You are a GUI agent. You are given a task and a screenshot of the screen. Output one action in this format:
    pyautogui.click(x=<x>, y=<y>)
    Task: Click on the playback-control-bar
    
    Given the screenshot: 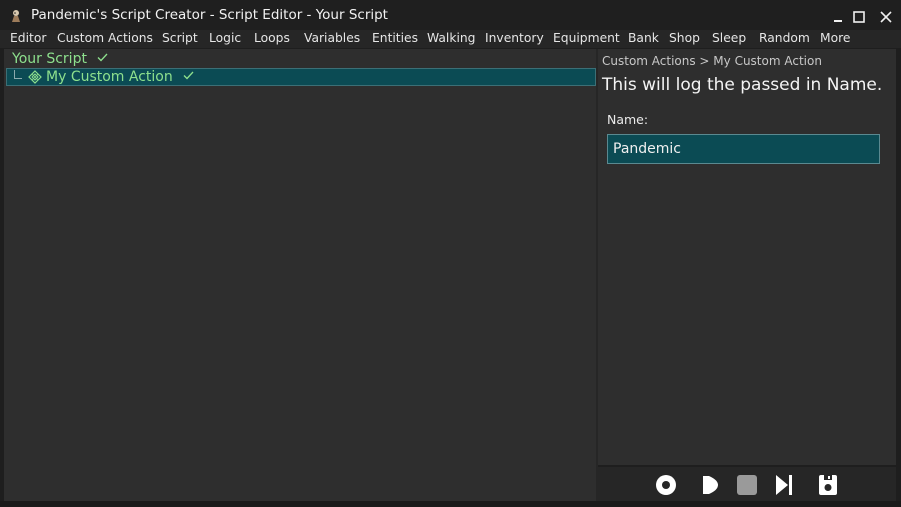 What is the action you would take?
    pyautogui.click(x=747, y=484)
    